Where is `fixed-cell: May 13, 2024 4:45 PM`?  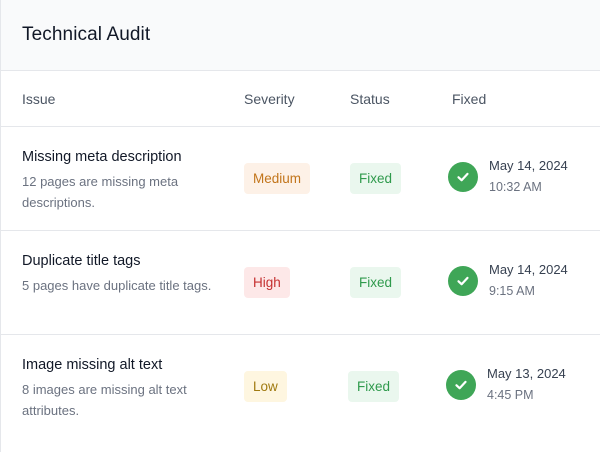 fixed-cell: May 13, 2024 4:45 PM is located at coordinates (506, 384).